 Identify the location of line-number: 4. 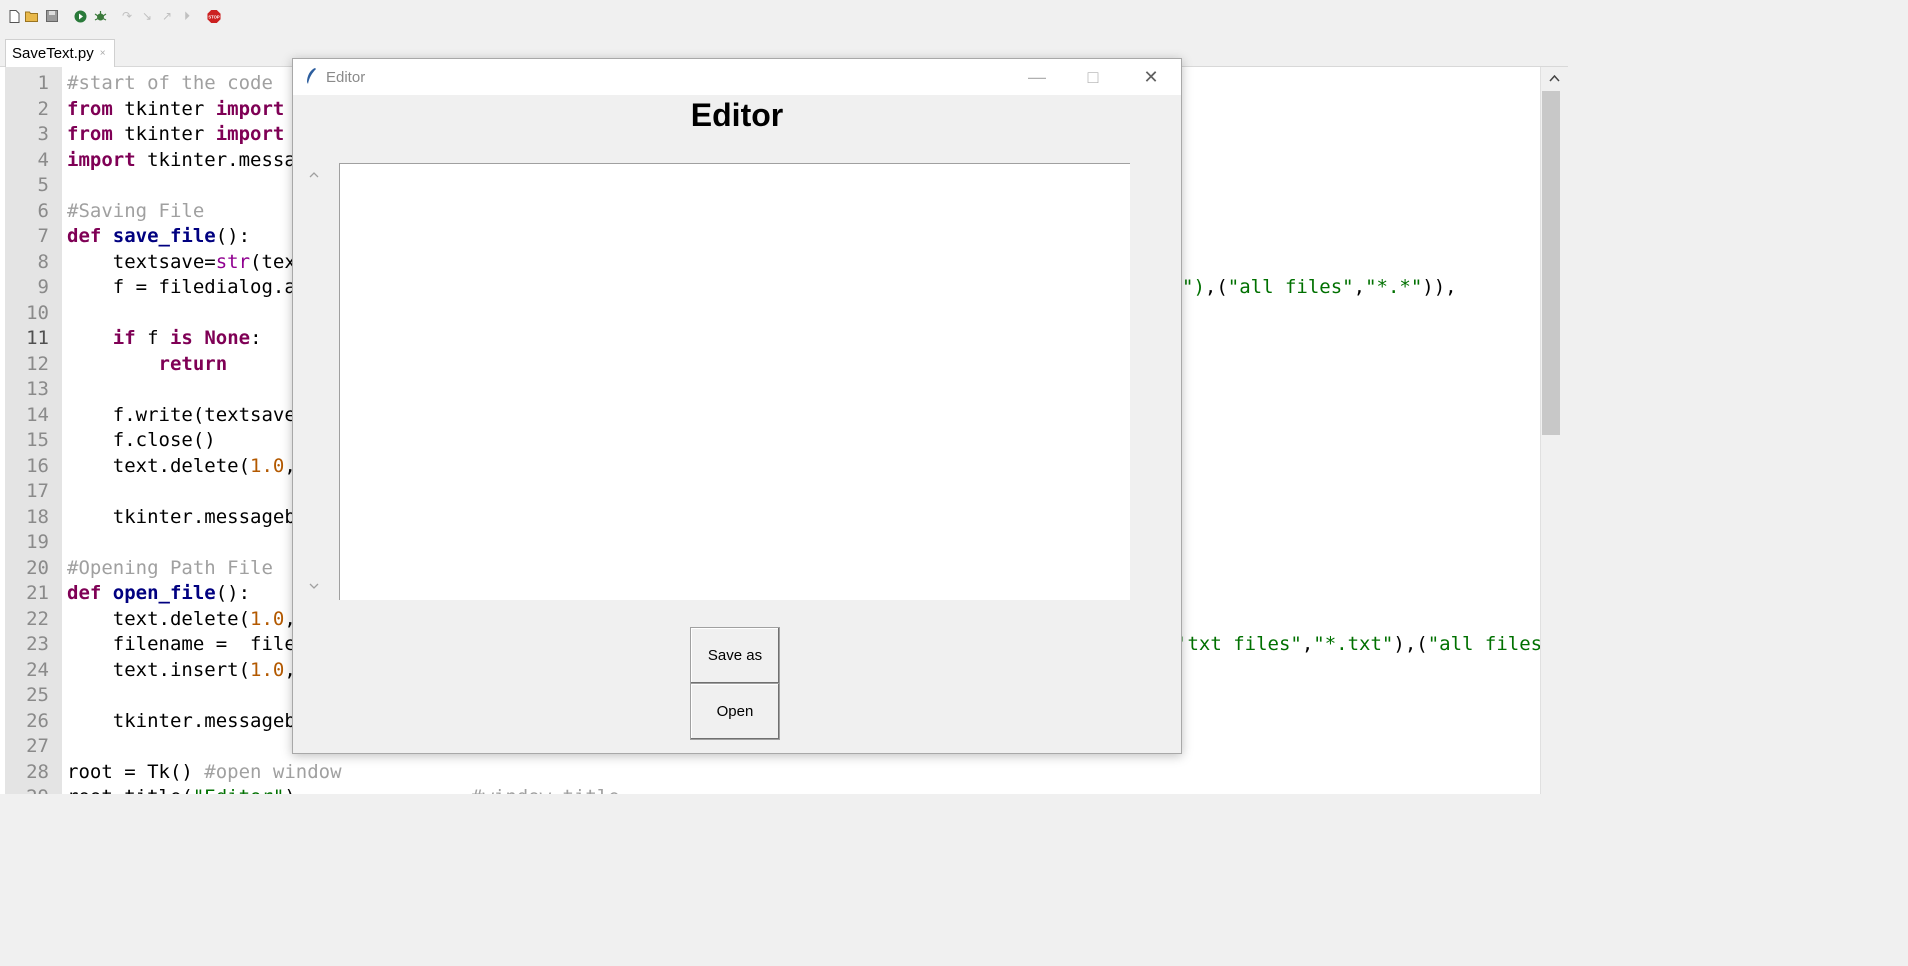
(43, 159).